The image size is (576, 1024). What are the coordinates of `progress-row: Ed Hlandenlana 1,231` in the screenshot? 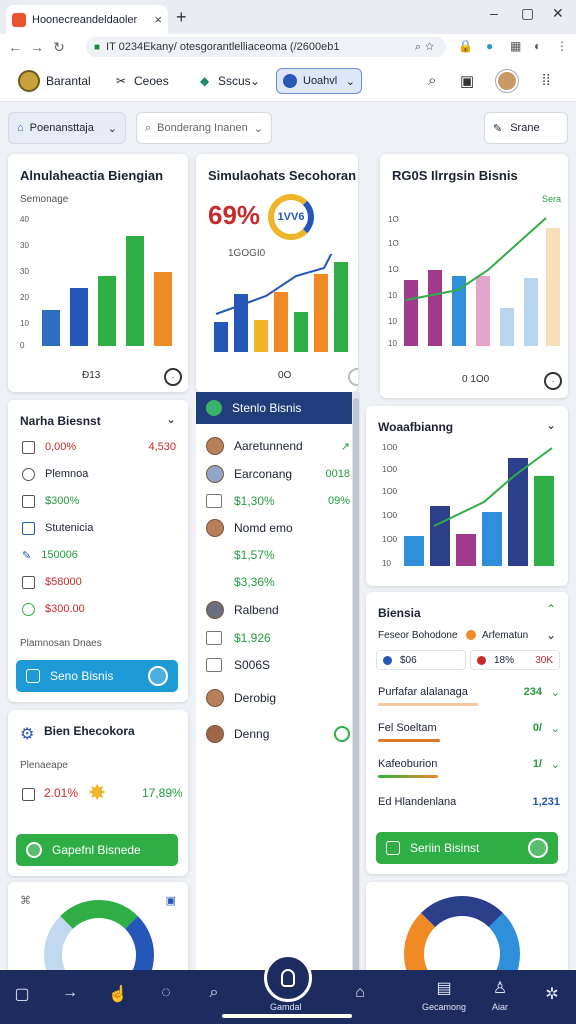 It's located at (469, 802).